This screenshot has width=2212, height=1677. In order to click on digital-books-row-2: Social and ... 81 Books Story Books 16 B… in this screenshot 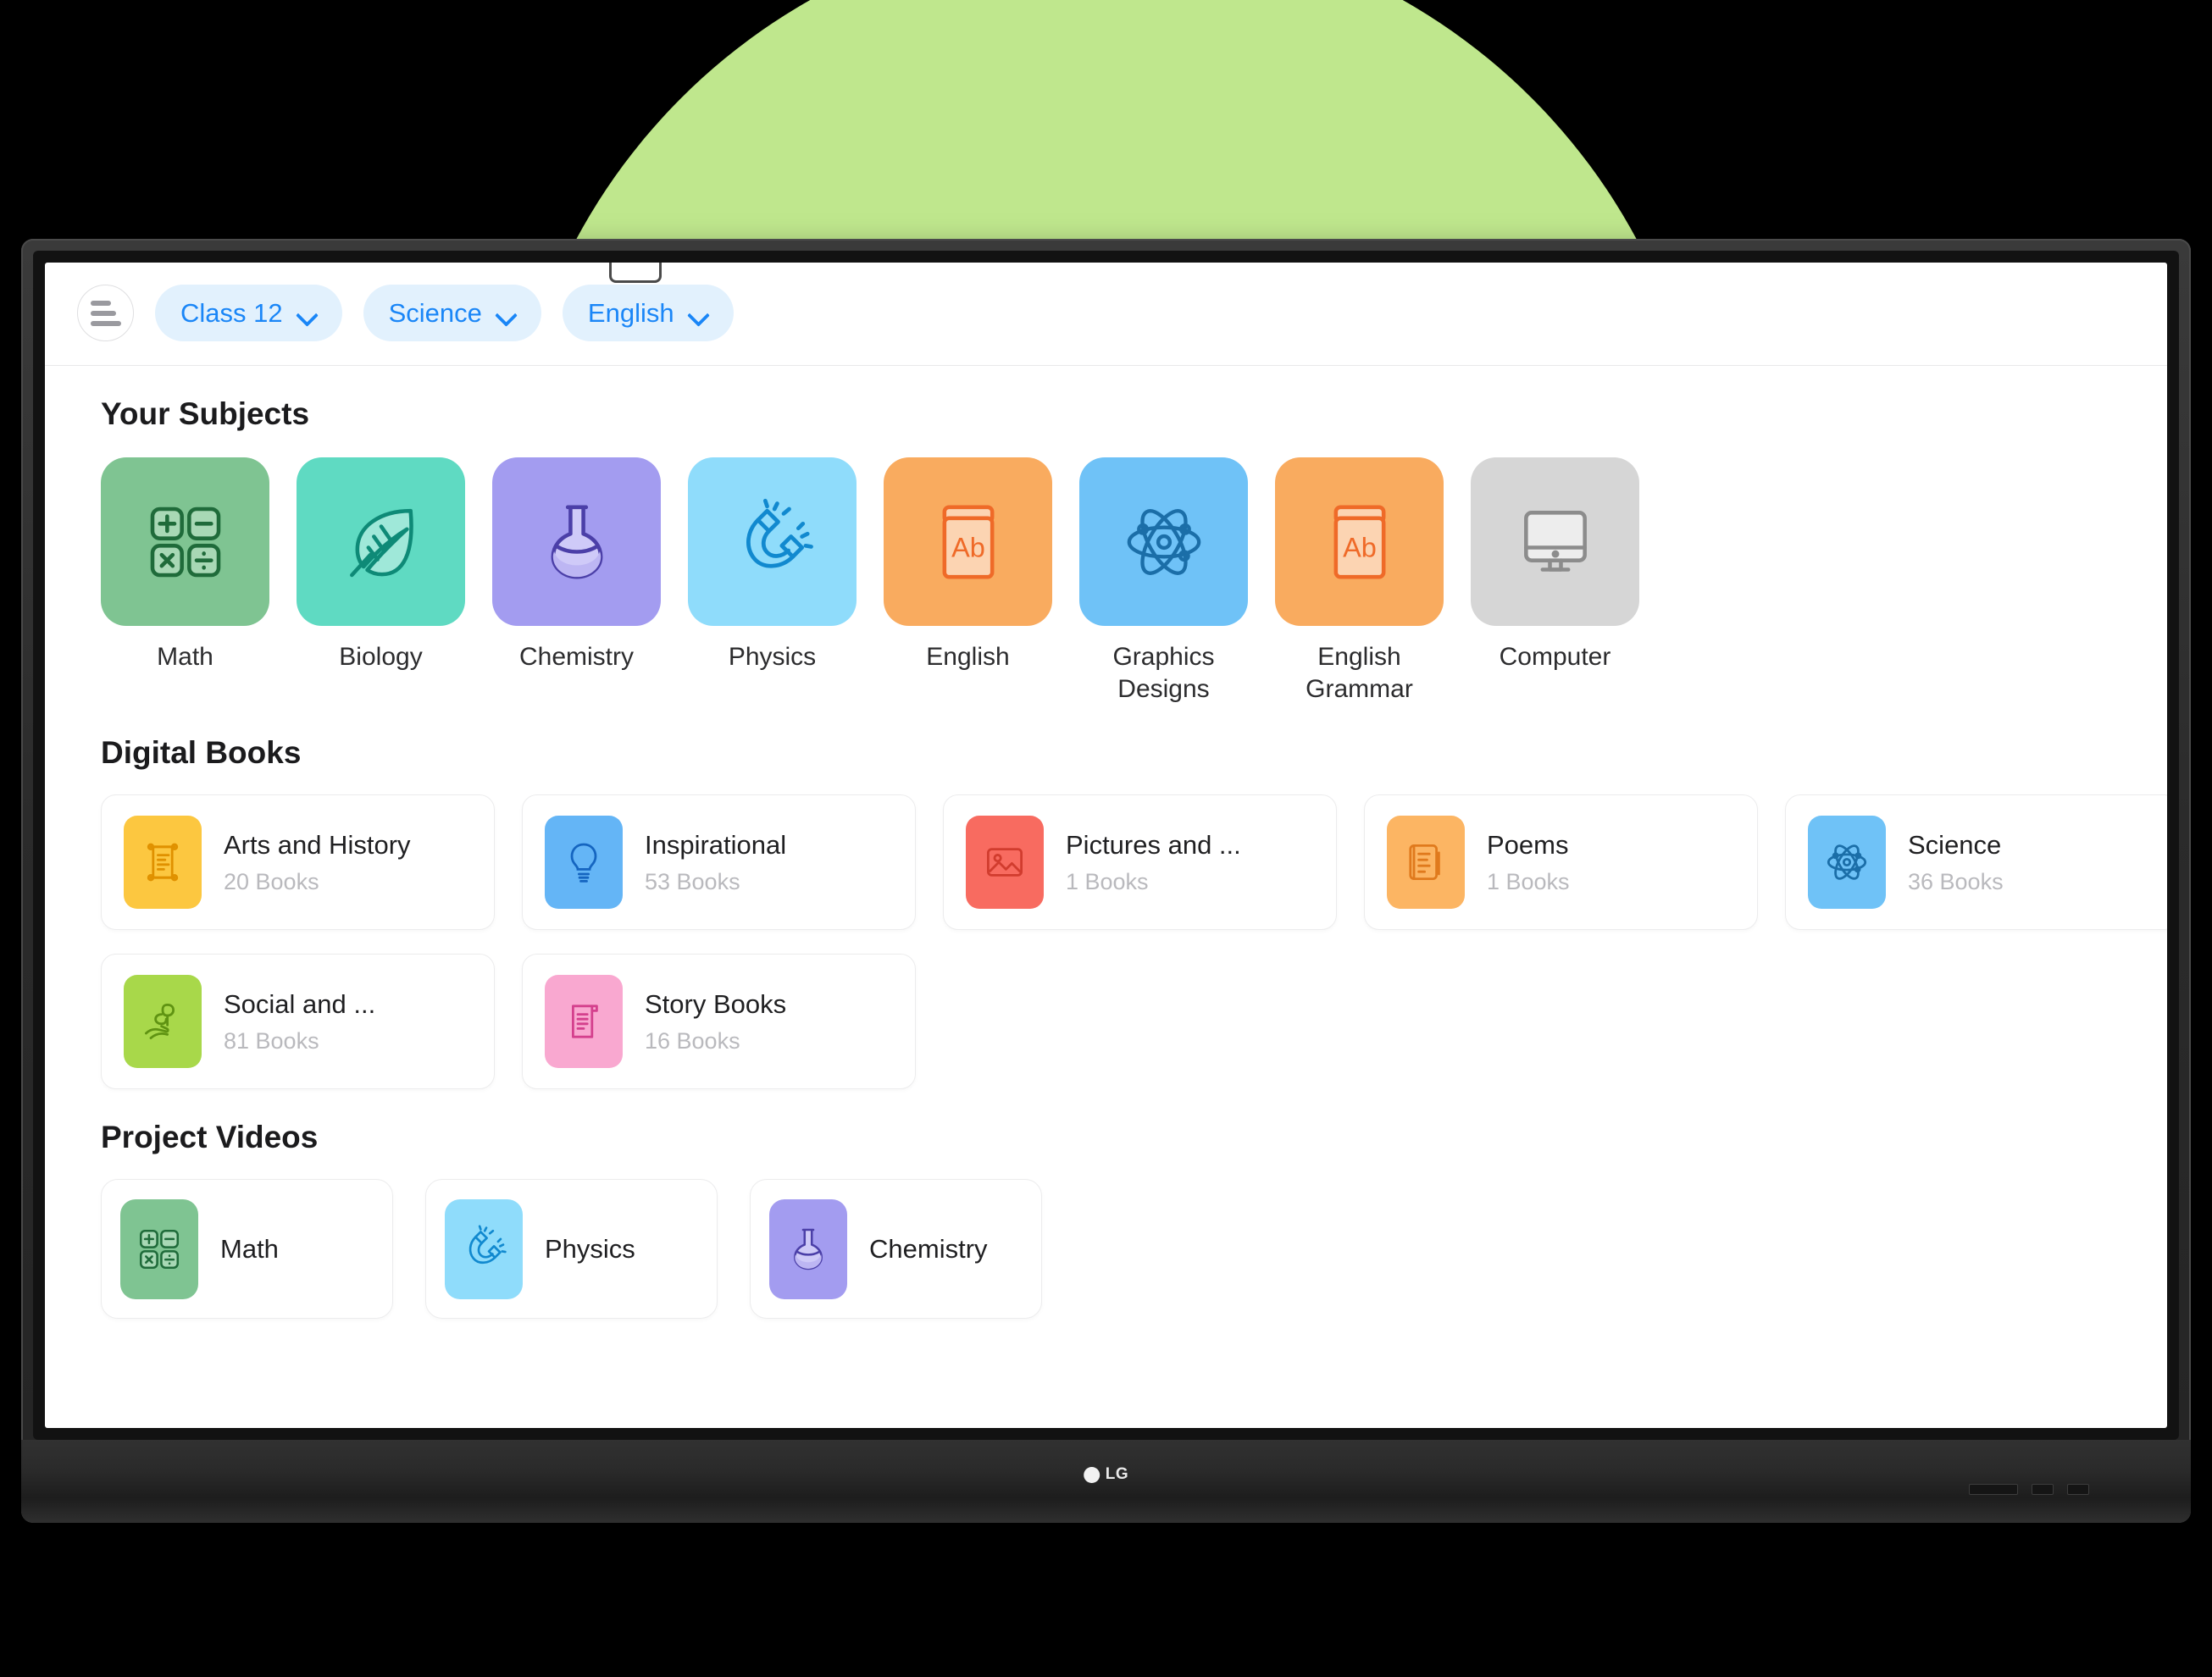, I will do `click(1118, 1021)`.